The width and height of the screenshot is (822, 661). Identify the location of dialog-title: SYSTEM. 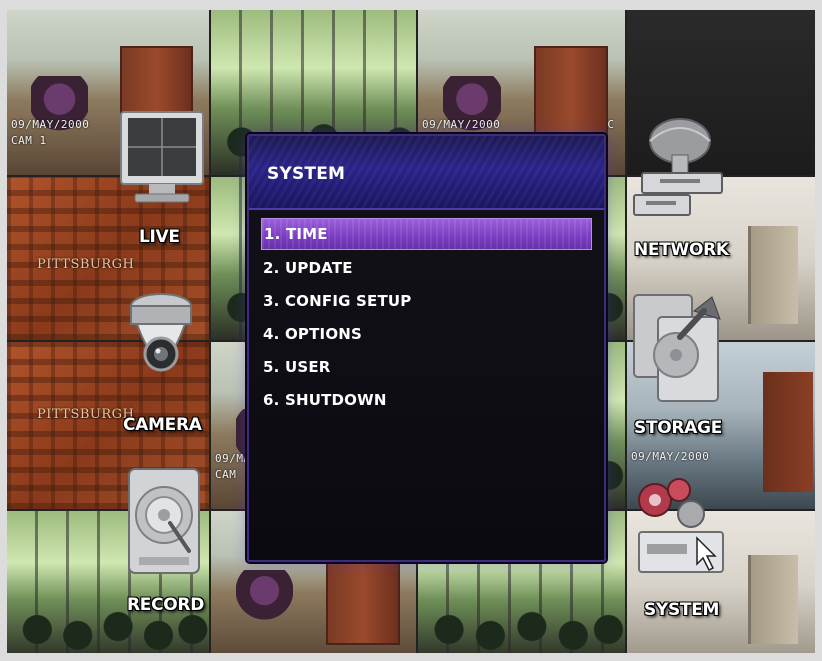
(306, 174).